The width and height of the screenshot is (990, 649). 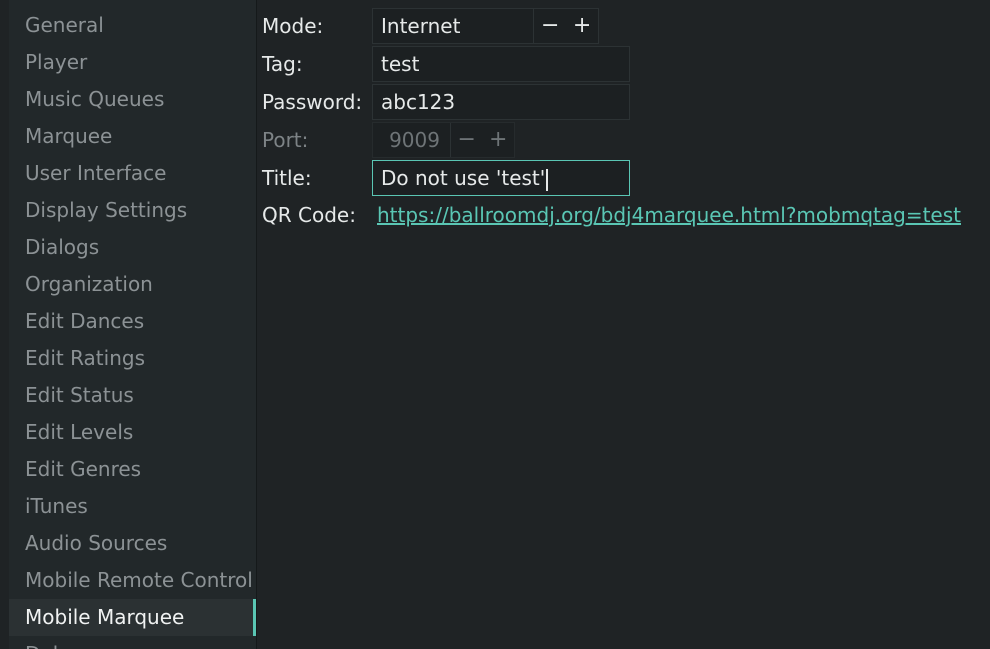 I want to click on port-spinbox: 9009 − +, so click(x=443, y=140).